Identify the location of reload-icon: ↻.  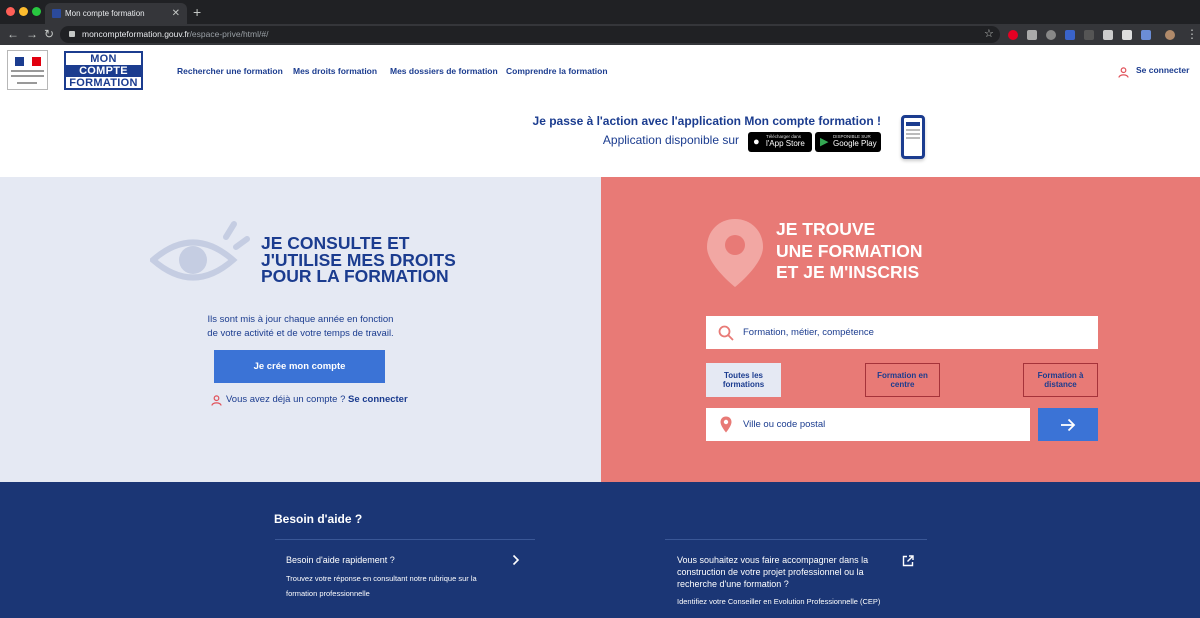
(49, 34).